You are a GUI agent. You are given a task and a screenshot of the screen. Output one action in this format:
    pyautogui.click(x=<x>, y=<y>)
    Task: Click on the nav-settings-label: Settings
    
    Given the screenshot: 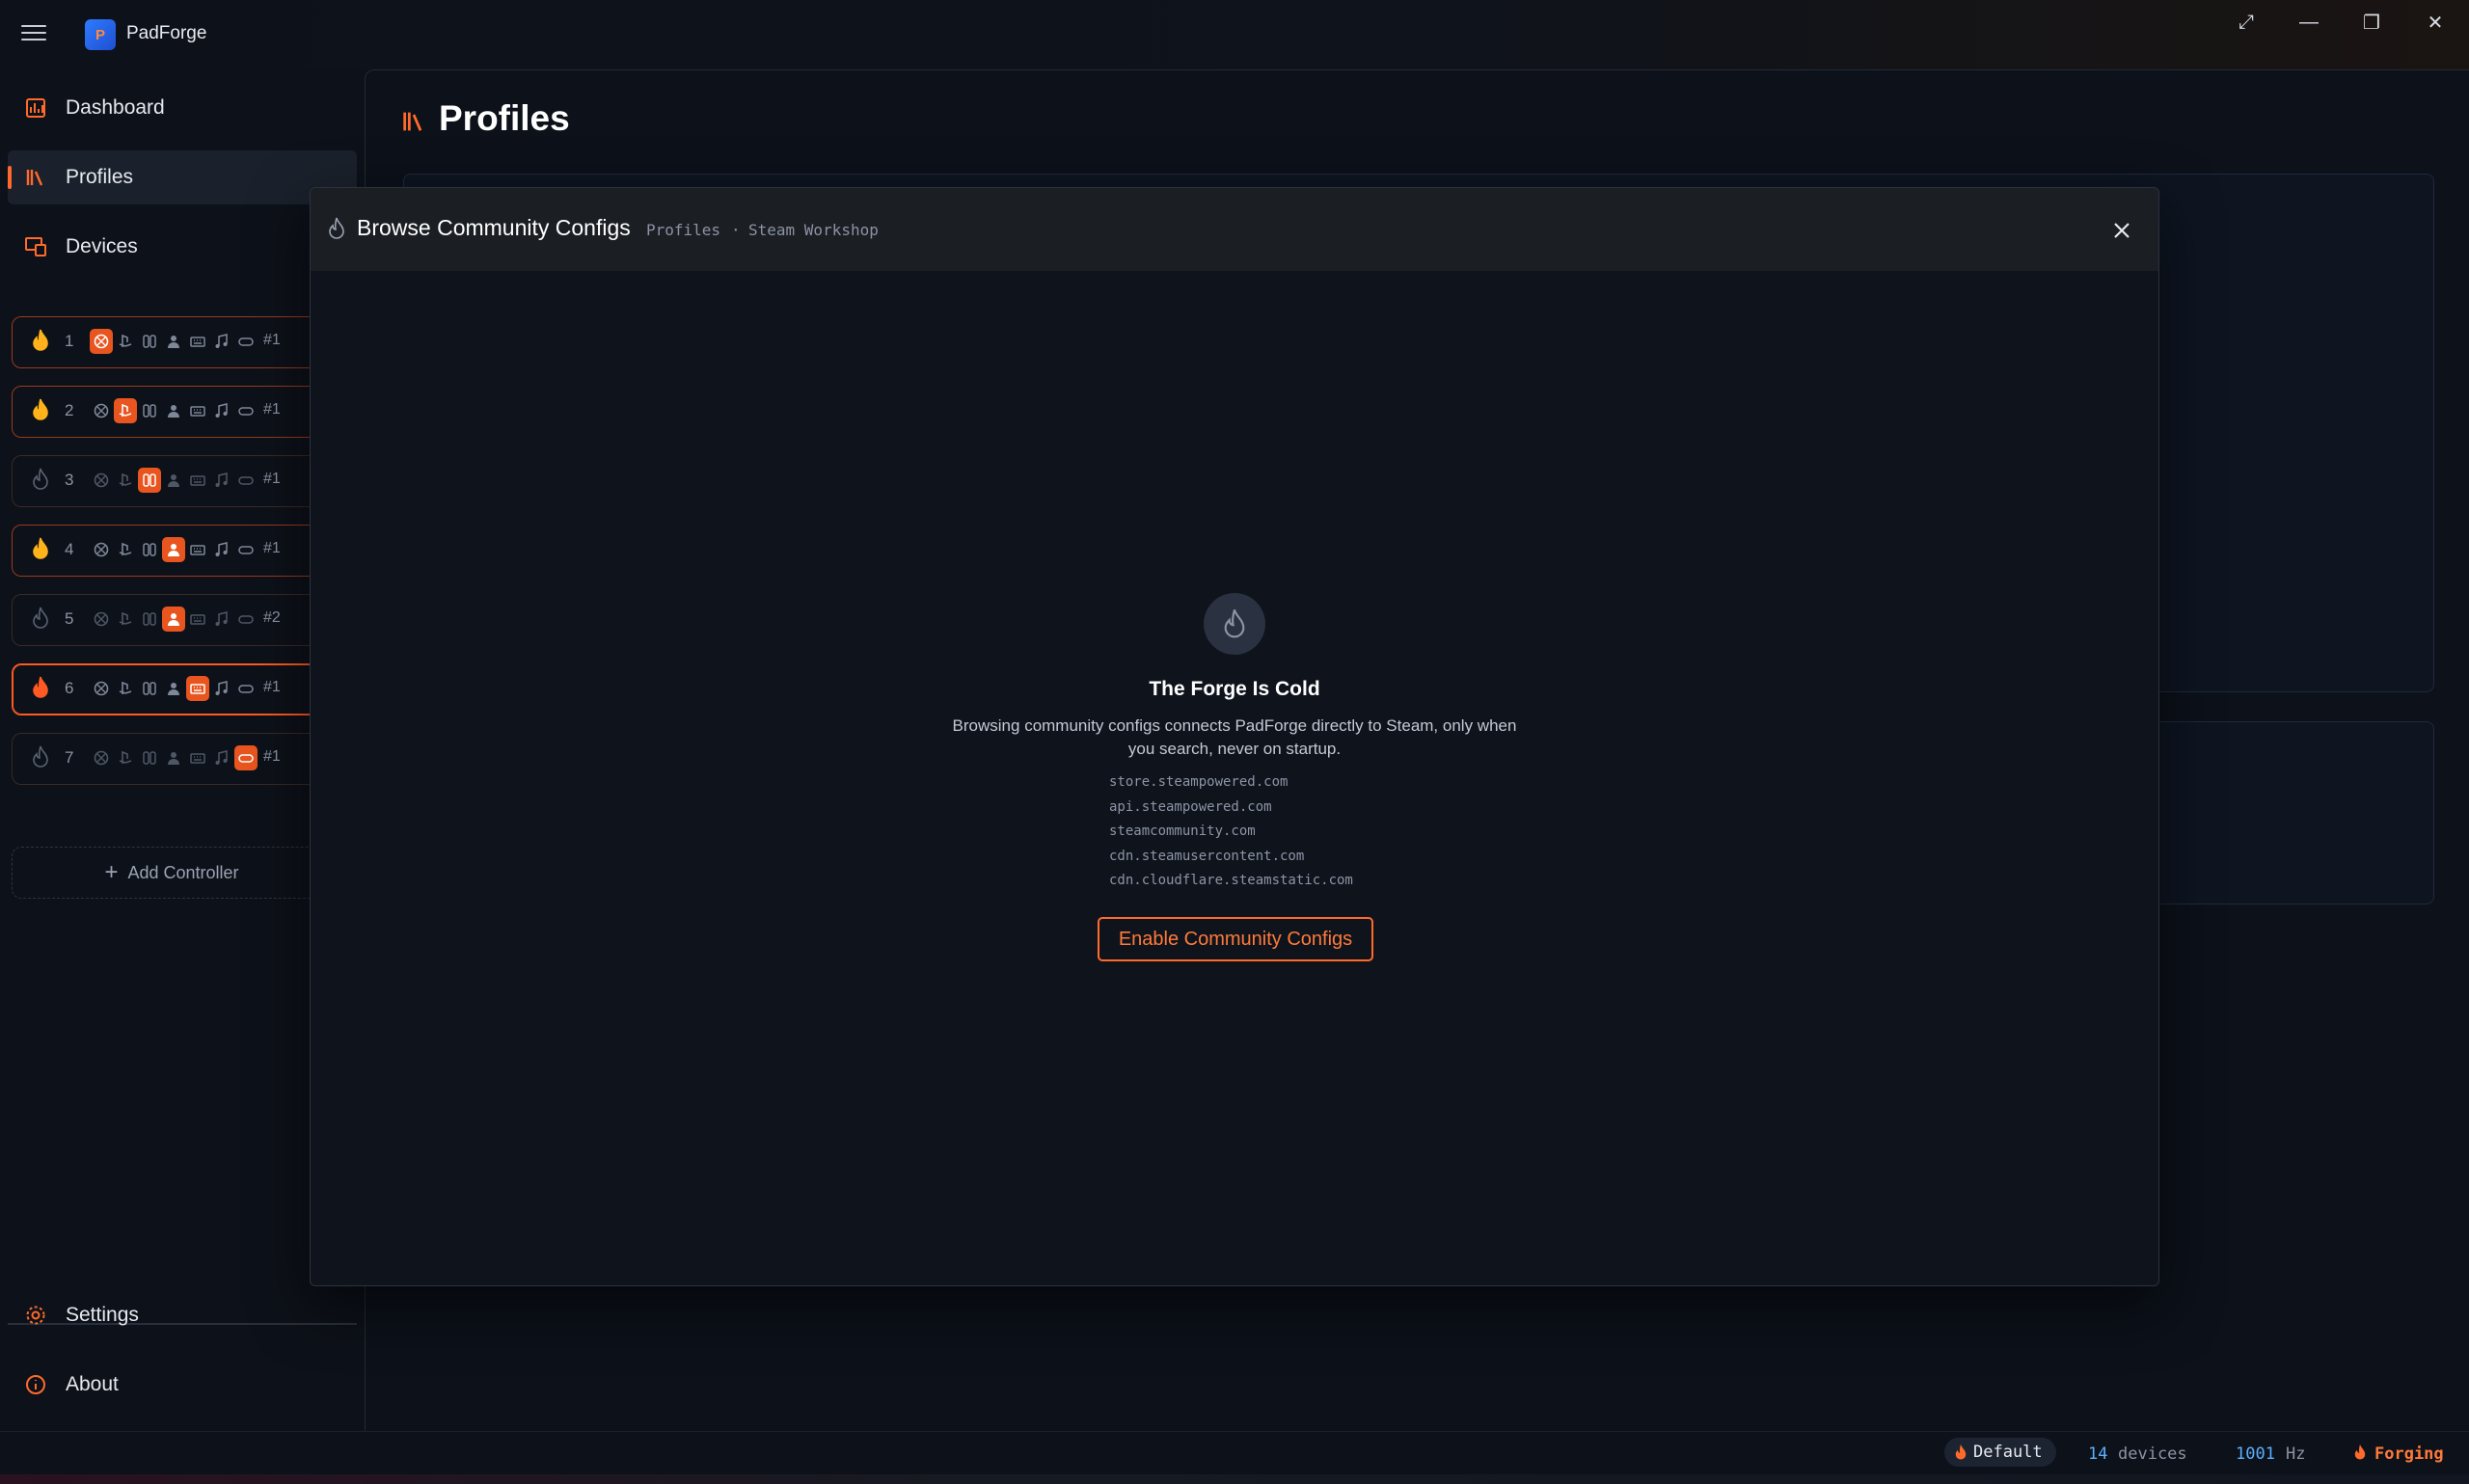 What is the action you would take?
    pyautogui.click(x=102, y=1315)
    